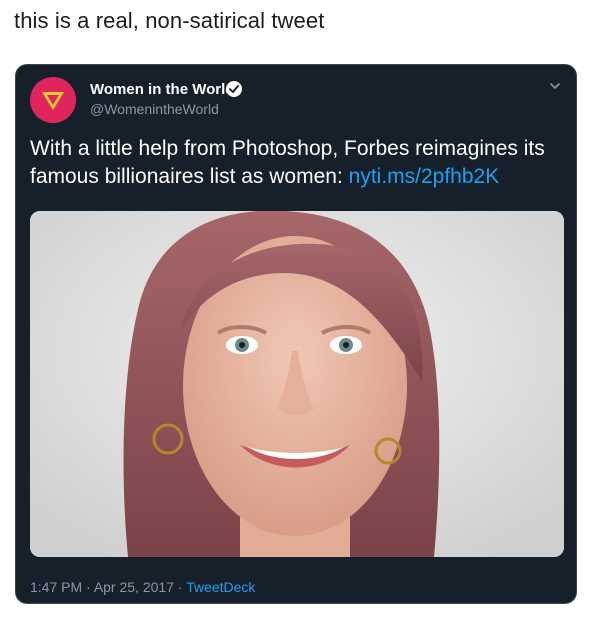  Describe the element at coordinates (424, 176) in the screenshot. I see `tweet-link: nyti.ms/2pfhb2K` at that location.